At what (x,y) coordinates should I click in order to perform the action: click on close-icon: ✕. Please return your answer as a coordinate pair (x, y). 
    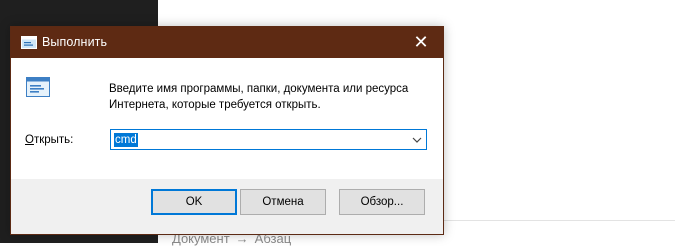
    Looking at the image, I should click on (421, 42).